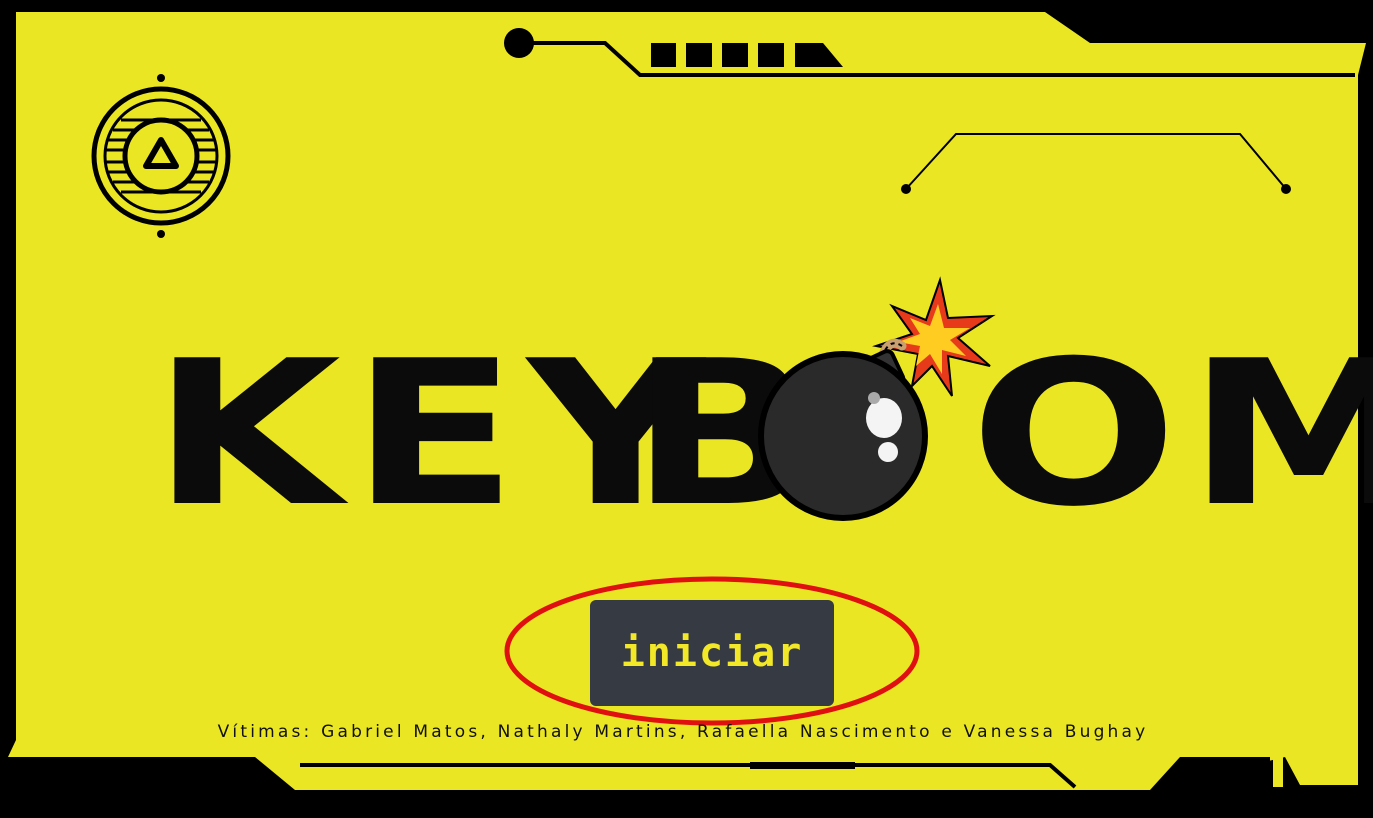  I want to click on bomb-icon, so click(877, 398).